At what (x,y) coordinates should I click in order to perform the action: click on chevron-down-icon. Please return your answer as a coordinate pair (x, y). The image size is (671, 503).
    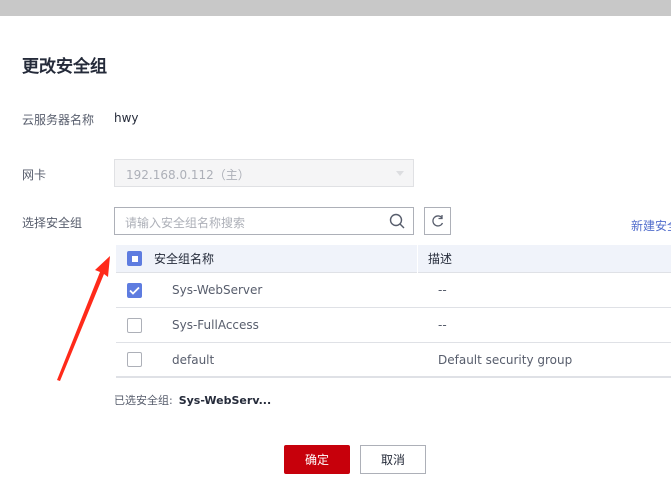
    Looking at the image, I should click on (400, 173).